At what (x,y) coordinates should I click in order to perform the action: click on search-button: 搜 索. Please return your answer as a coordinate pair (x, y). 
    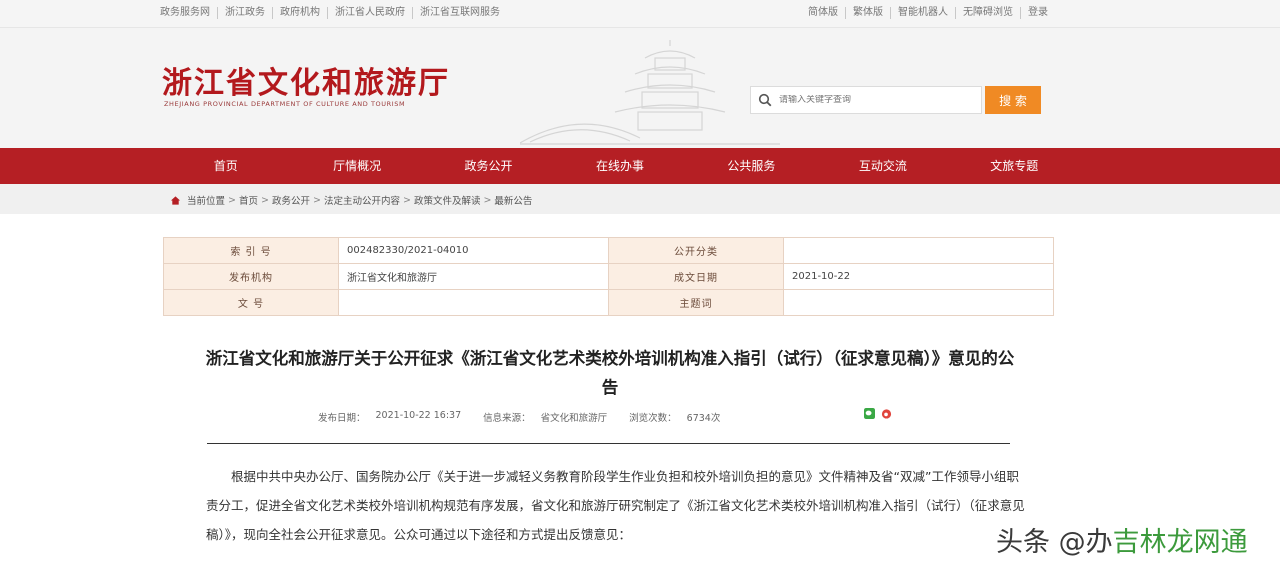
    Looking at the image, I should click on (1013, 100).